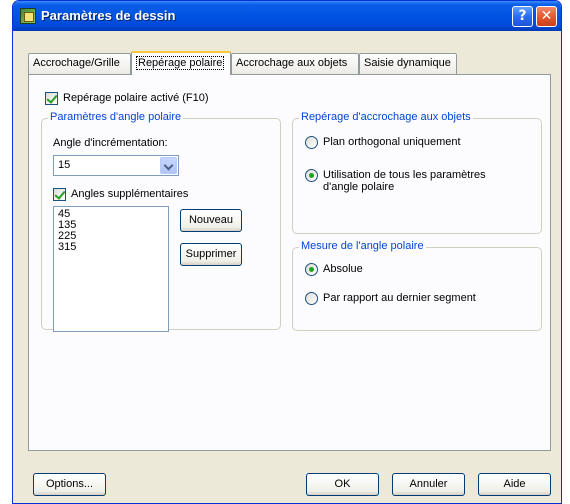  Describe the element at coordinates (311, 142) in the screenshot. I see `ortho-only-radio` at that location.